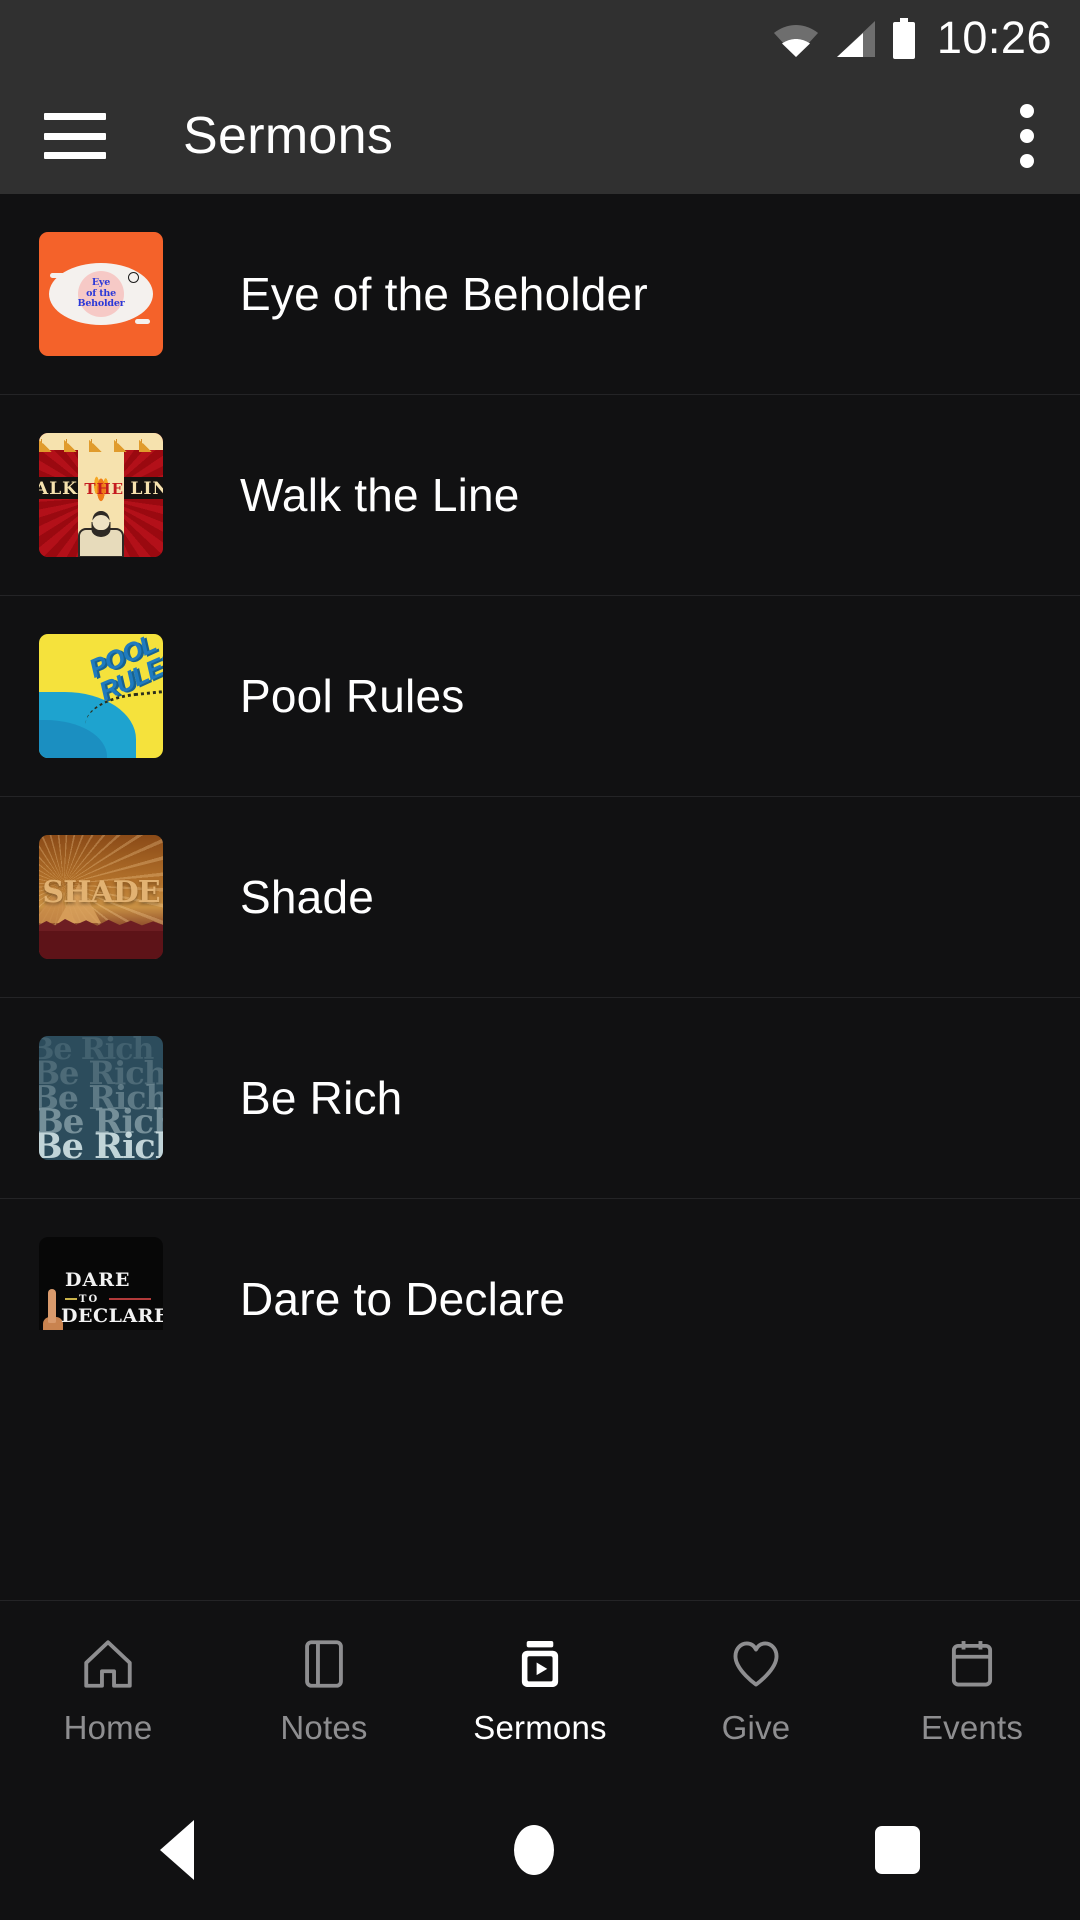  Describe the element at coordinates (108, 1691) in the screenshot. I see `tab-home: Home` at that location.